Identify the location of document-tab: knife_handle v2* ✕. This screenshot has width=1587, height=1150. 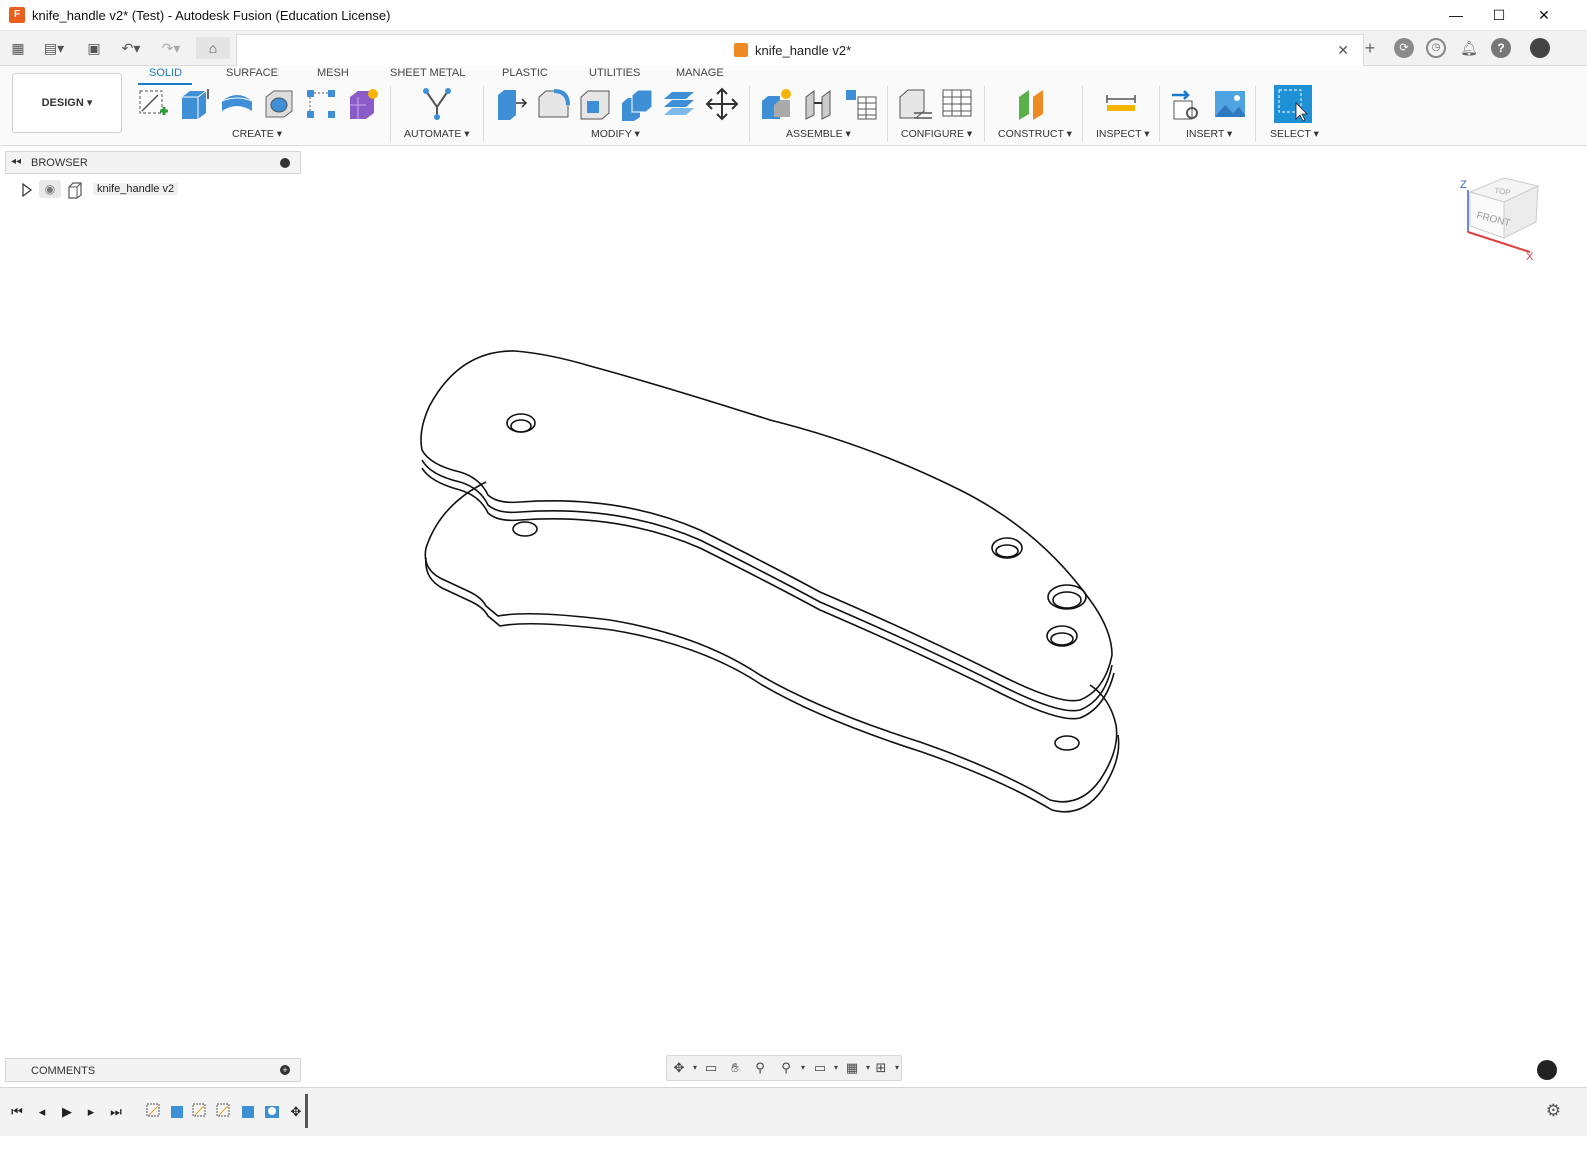
(800, 50).